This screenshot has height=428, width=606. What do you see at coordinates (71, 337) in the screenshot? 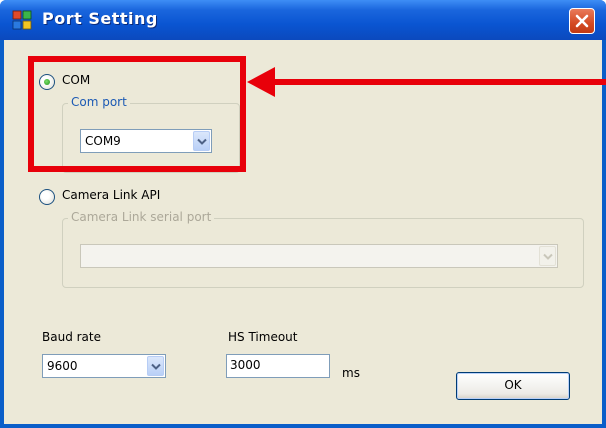
I see `baud-rate-label: Baud rate` at bounding box center [71, 337].